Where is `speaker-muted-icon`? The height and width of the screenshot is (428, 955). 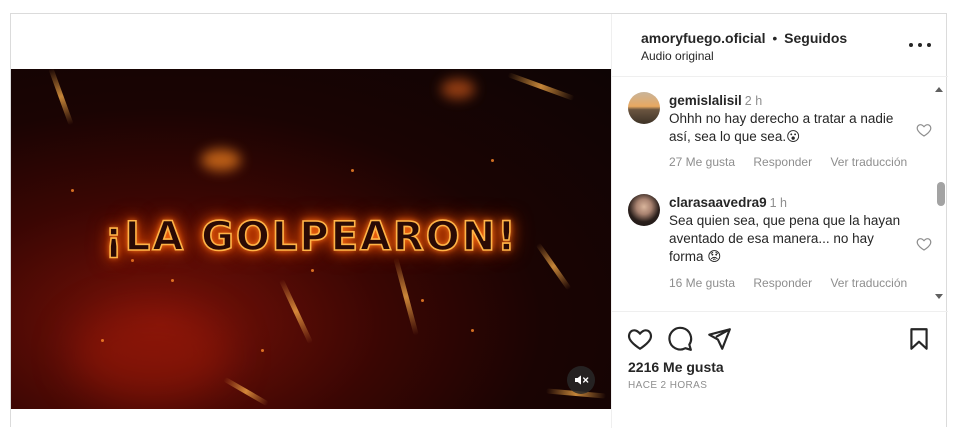 speaker-muted-icon is located at coordinates (582, 380).